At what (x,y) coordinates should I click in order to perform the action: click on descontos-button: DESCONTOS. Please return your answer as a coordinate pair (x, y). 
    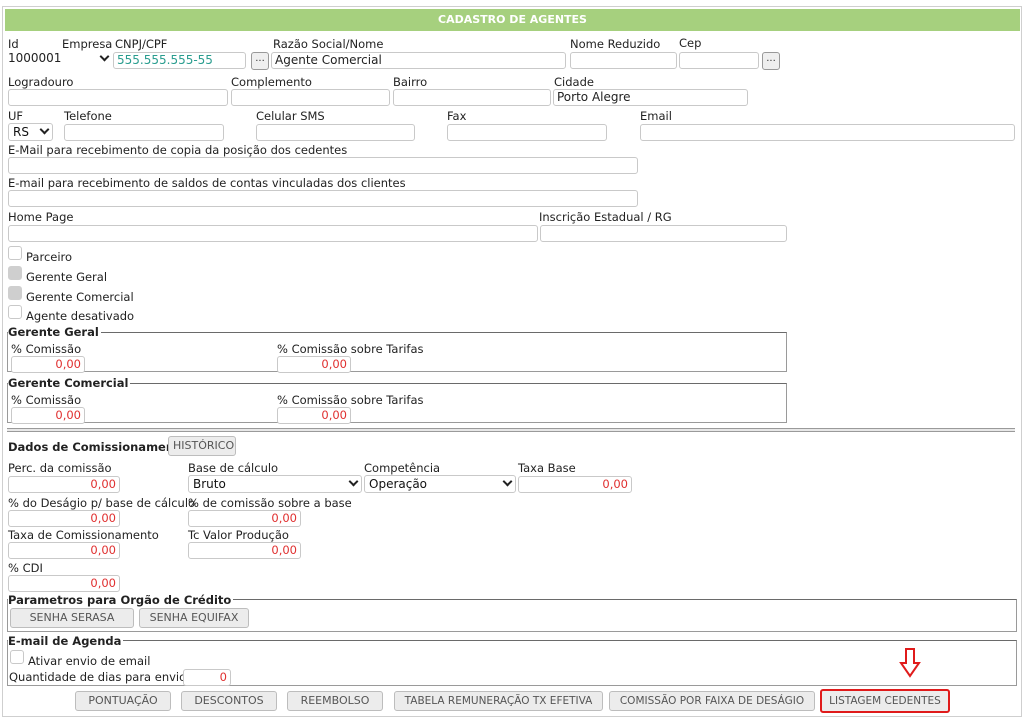
    Looking at the image, I should click on (229, 701).